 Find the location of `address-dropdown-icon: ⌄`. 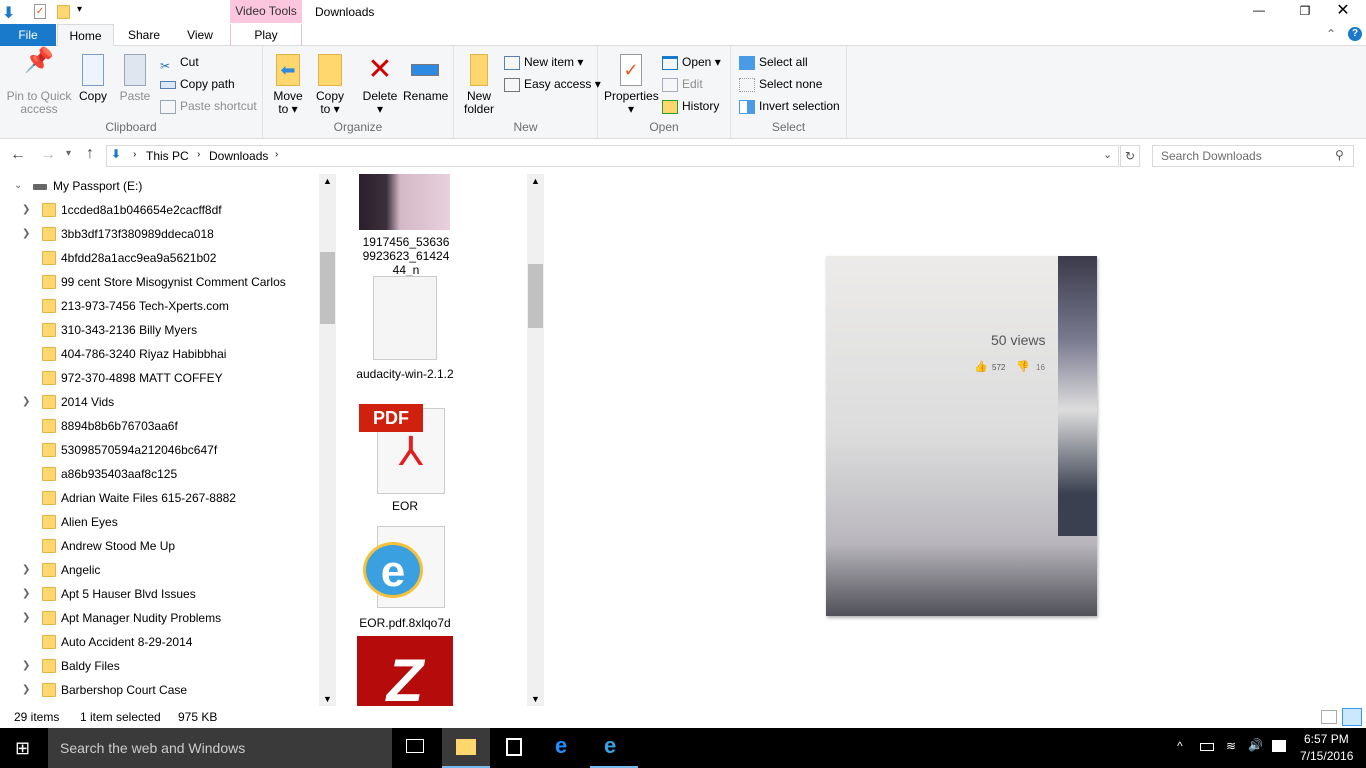

address-dropdown-icon: ⌄ is located at coordinates (1107, 154).